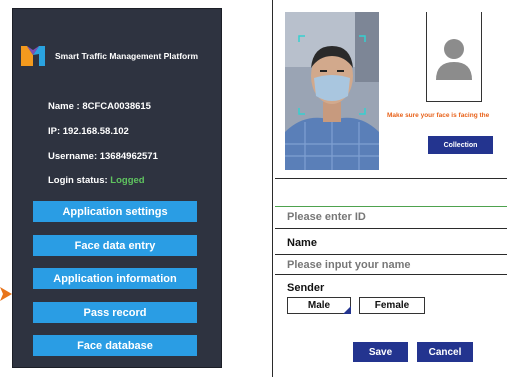  What do you see at coordinates (99, 106) in the screenshot?
I see `device-name-info: Name : 8CFCA0038615` at bounding box center [99, 106].